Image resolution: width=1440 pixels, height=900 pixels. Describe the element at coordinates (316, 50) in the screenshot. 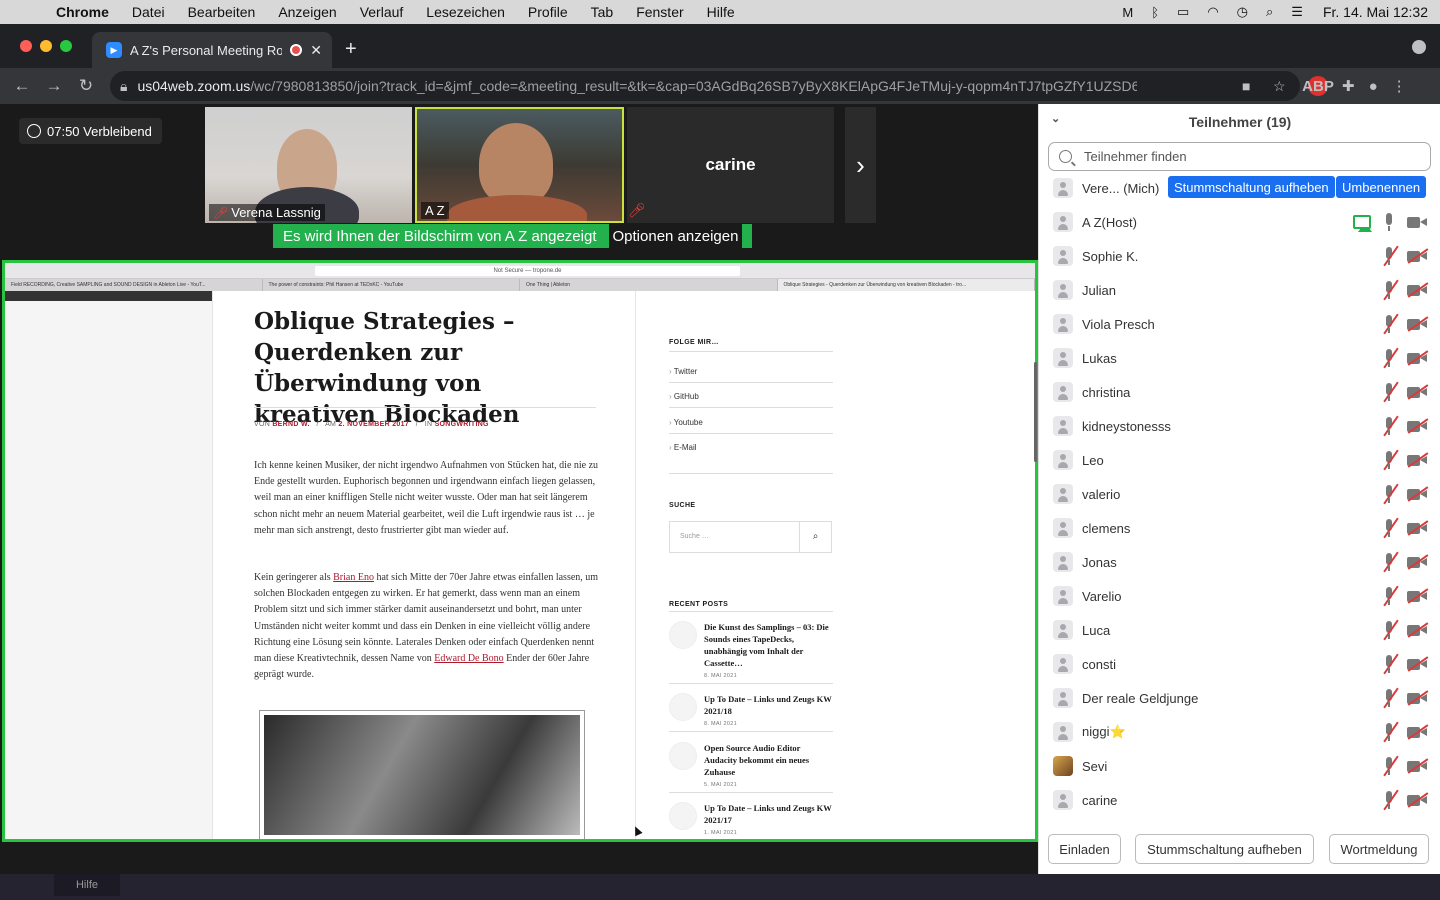

I see `tab-close-icon: ✕` at that location.